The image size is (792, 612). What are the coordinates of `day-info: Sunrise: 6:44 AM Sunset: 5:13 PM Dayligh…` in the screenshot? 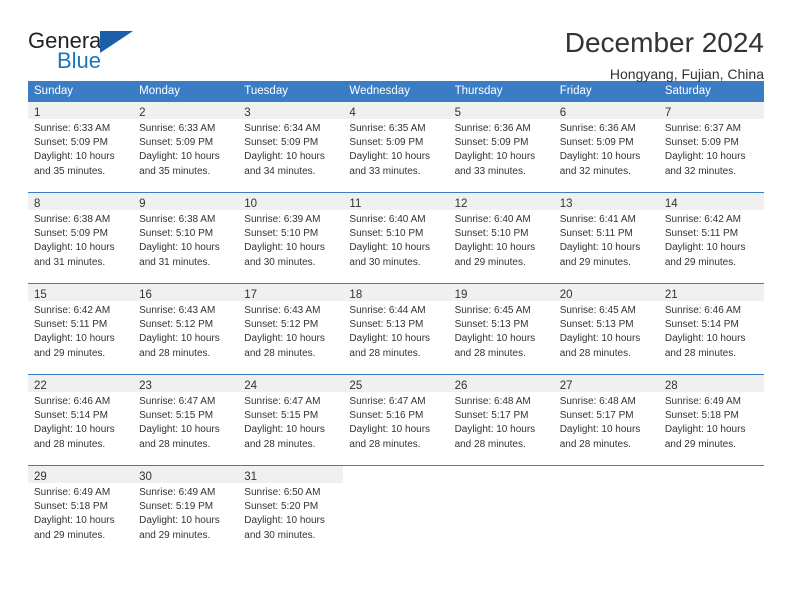 It's located at (395, 331).